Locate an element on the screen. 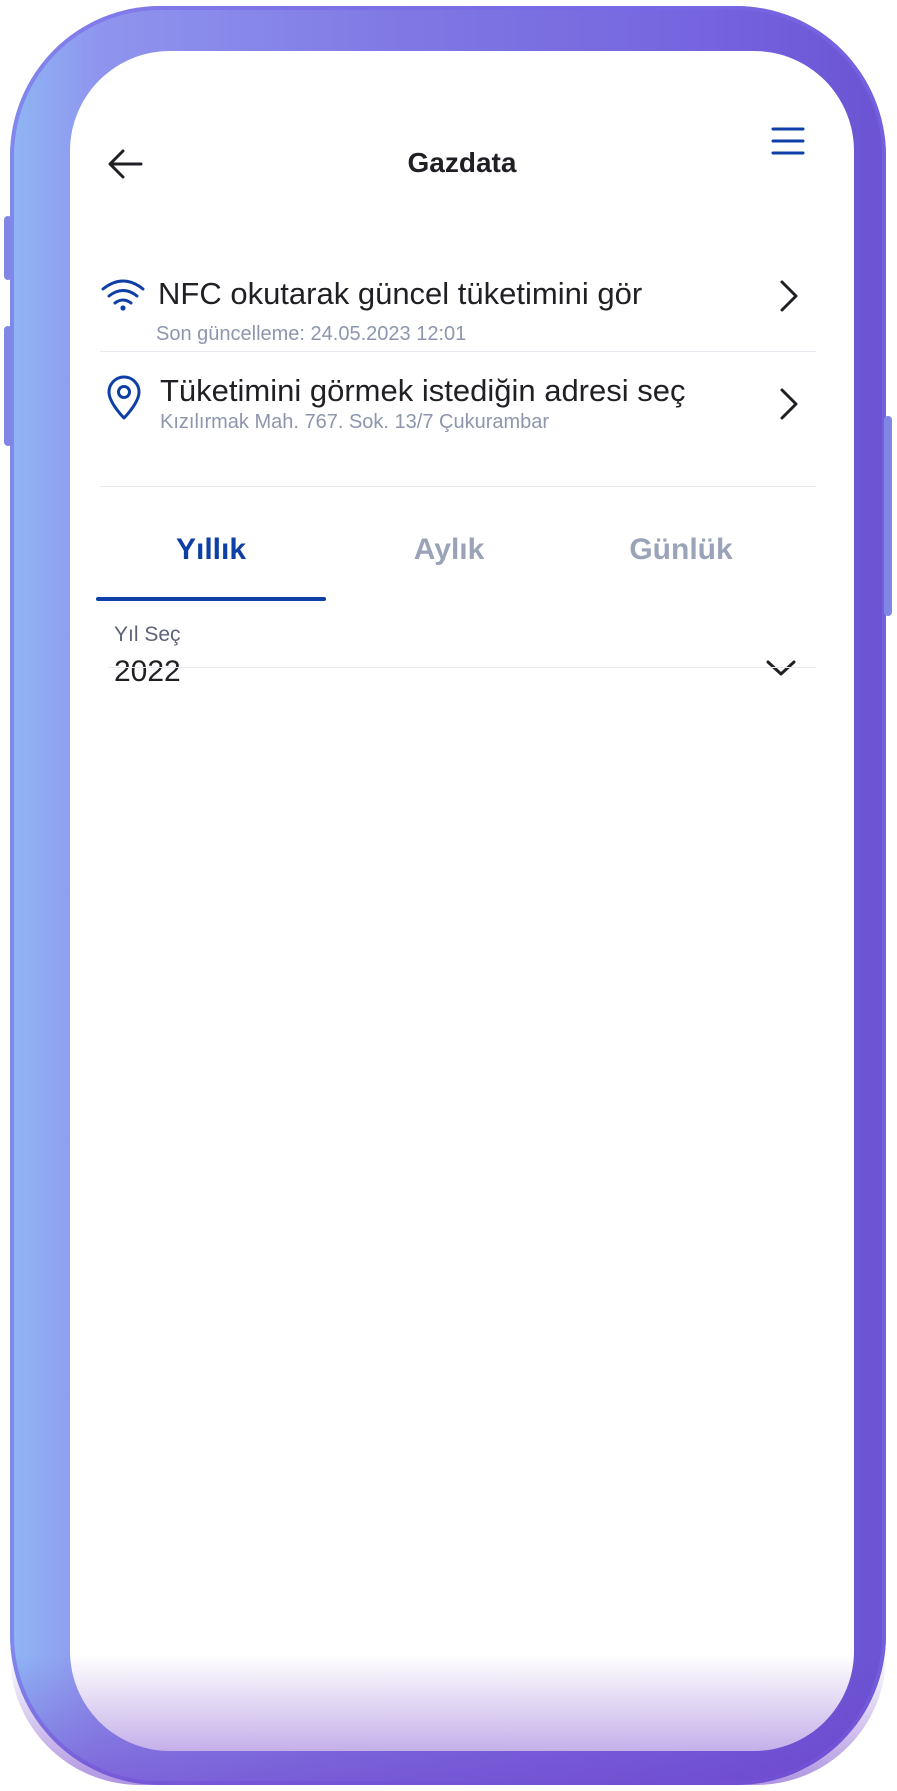 The image size is (897, 1791). side-button-right is located at coordinates (888, 516).